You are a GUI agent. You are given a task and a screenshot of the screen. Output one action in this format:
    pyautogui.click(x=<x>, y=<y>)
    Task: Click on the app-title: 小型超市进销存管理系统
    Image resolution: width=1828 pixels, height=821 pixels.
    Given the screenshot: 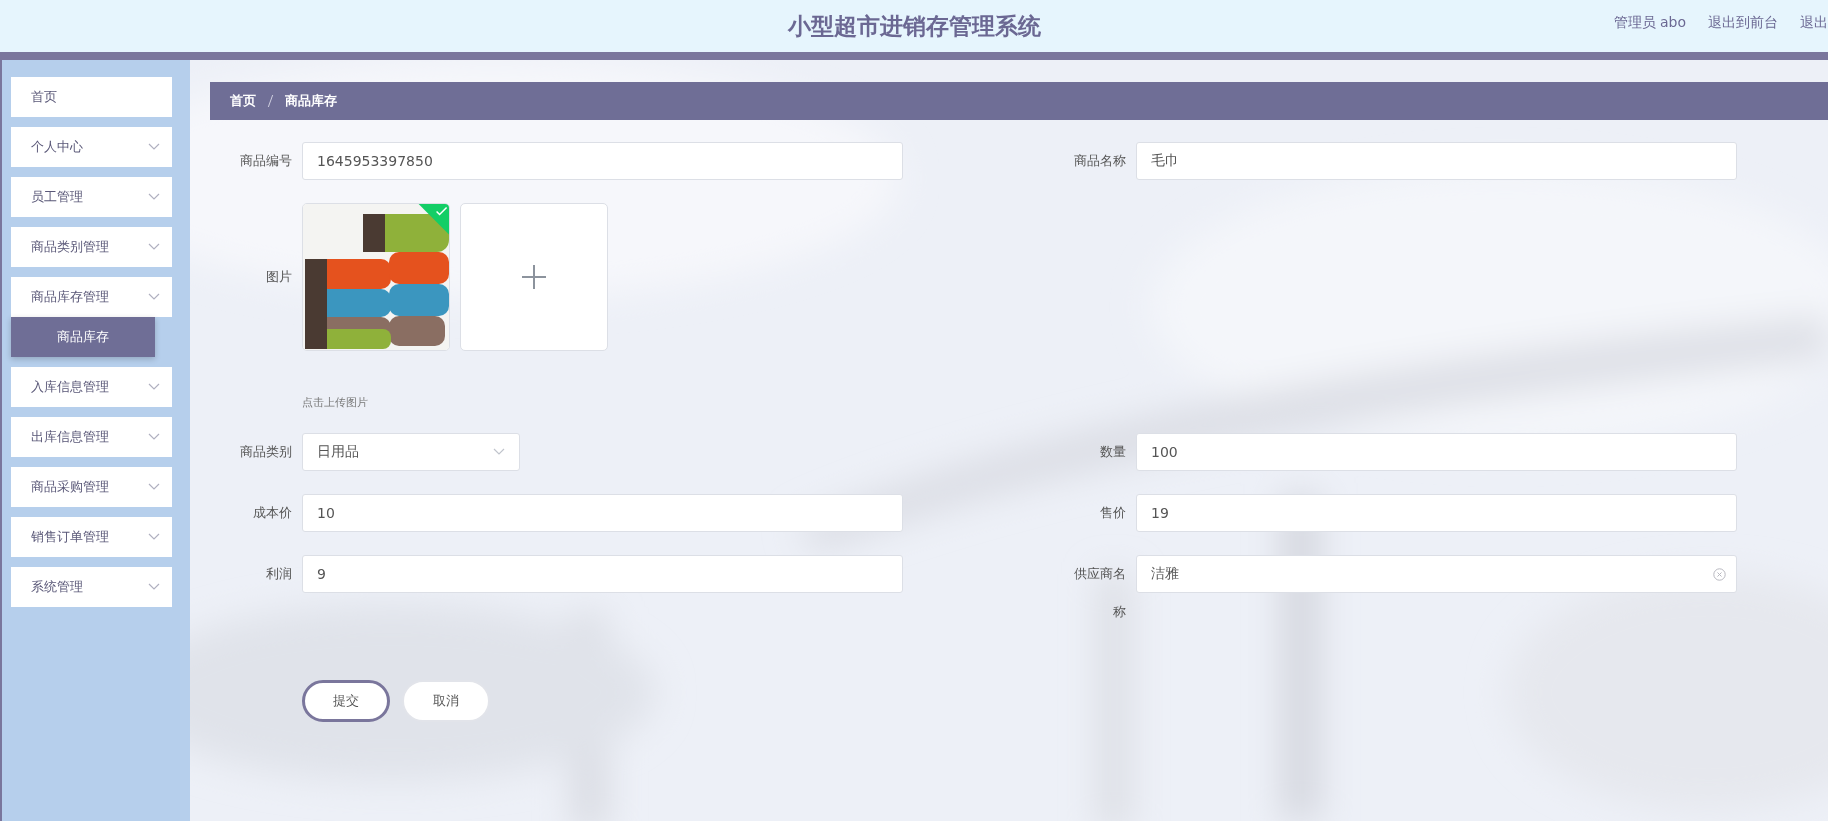 What is the action you would take?
    pyautogui.click(x=914, y=26)
    